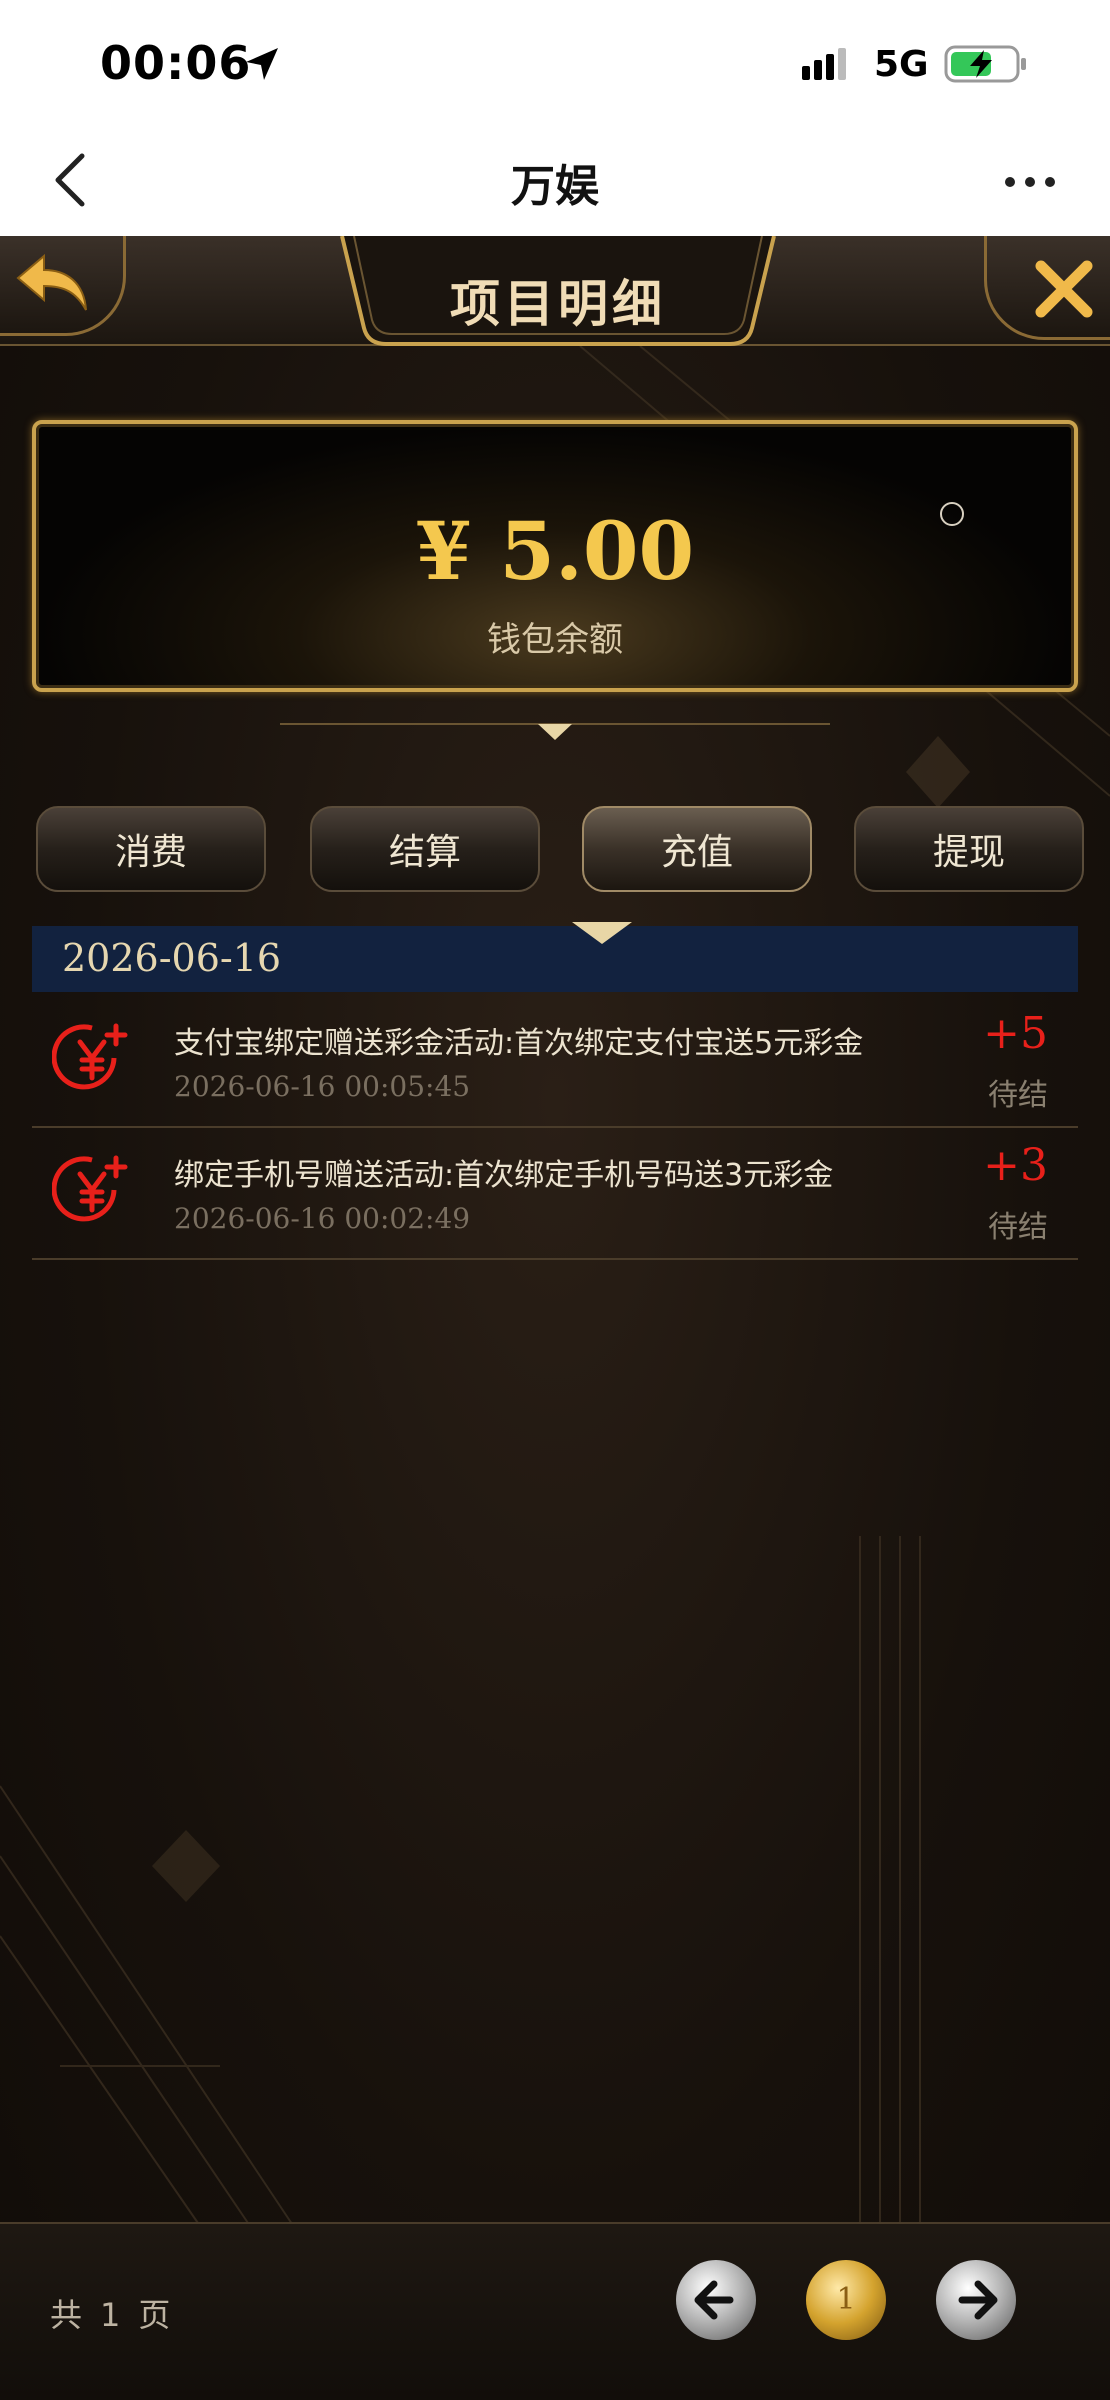 The height and width of the screenshot is (2400, 1110). What do you see at coordinates (555, 731) in the screenshot?
I see `divider-arrow` at bounding box center [555, 731].